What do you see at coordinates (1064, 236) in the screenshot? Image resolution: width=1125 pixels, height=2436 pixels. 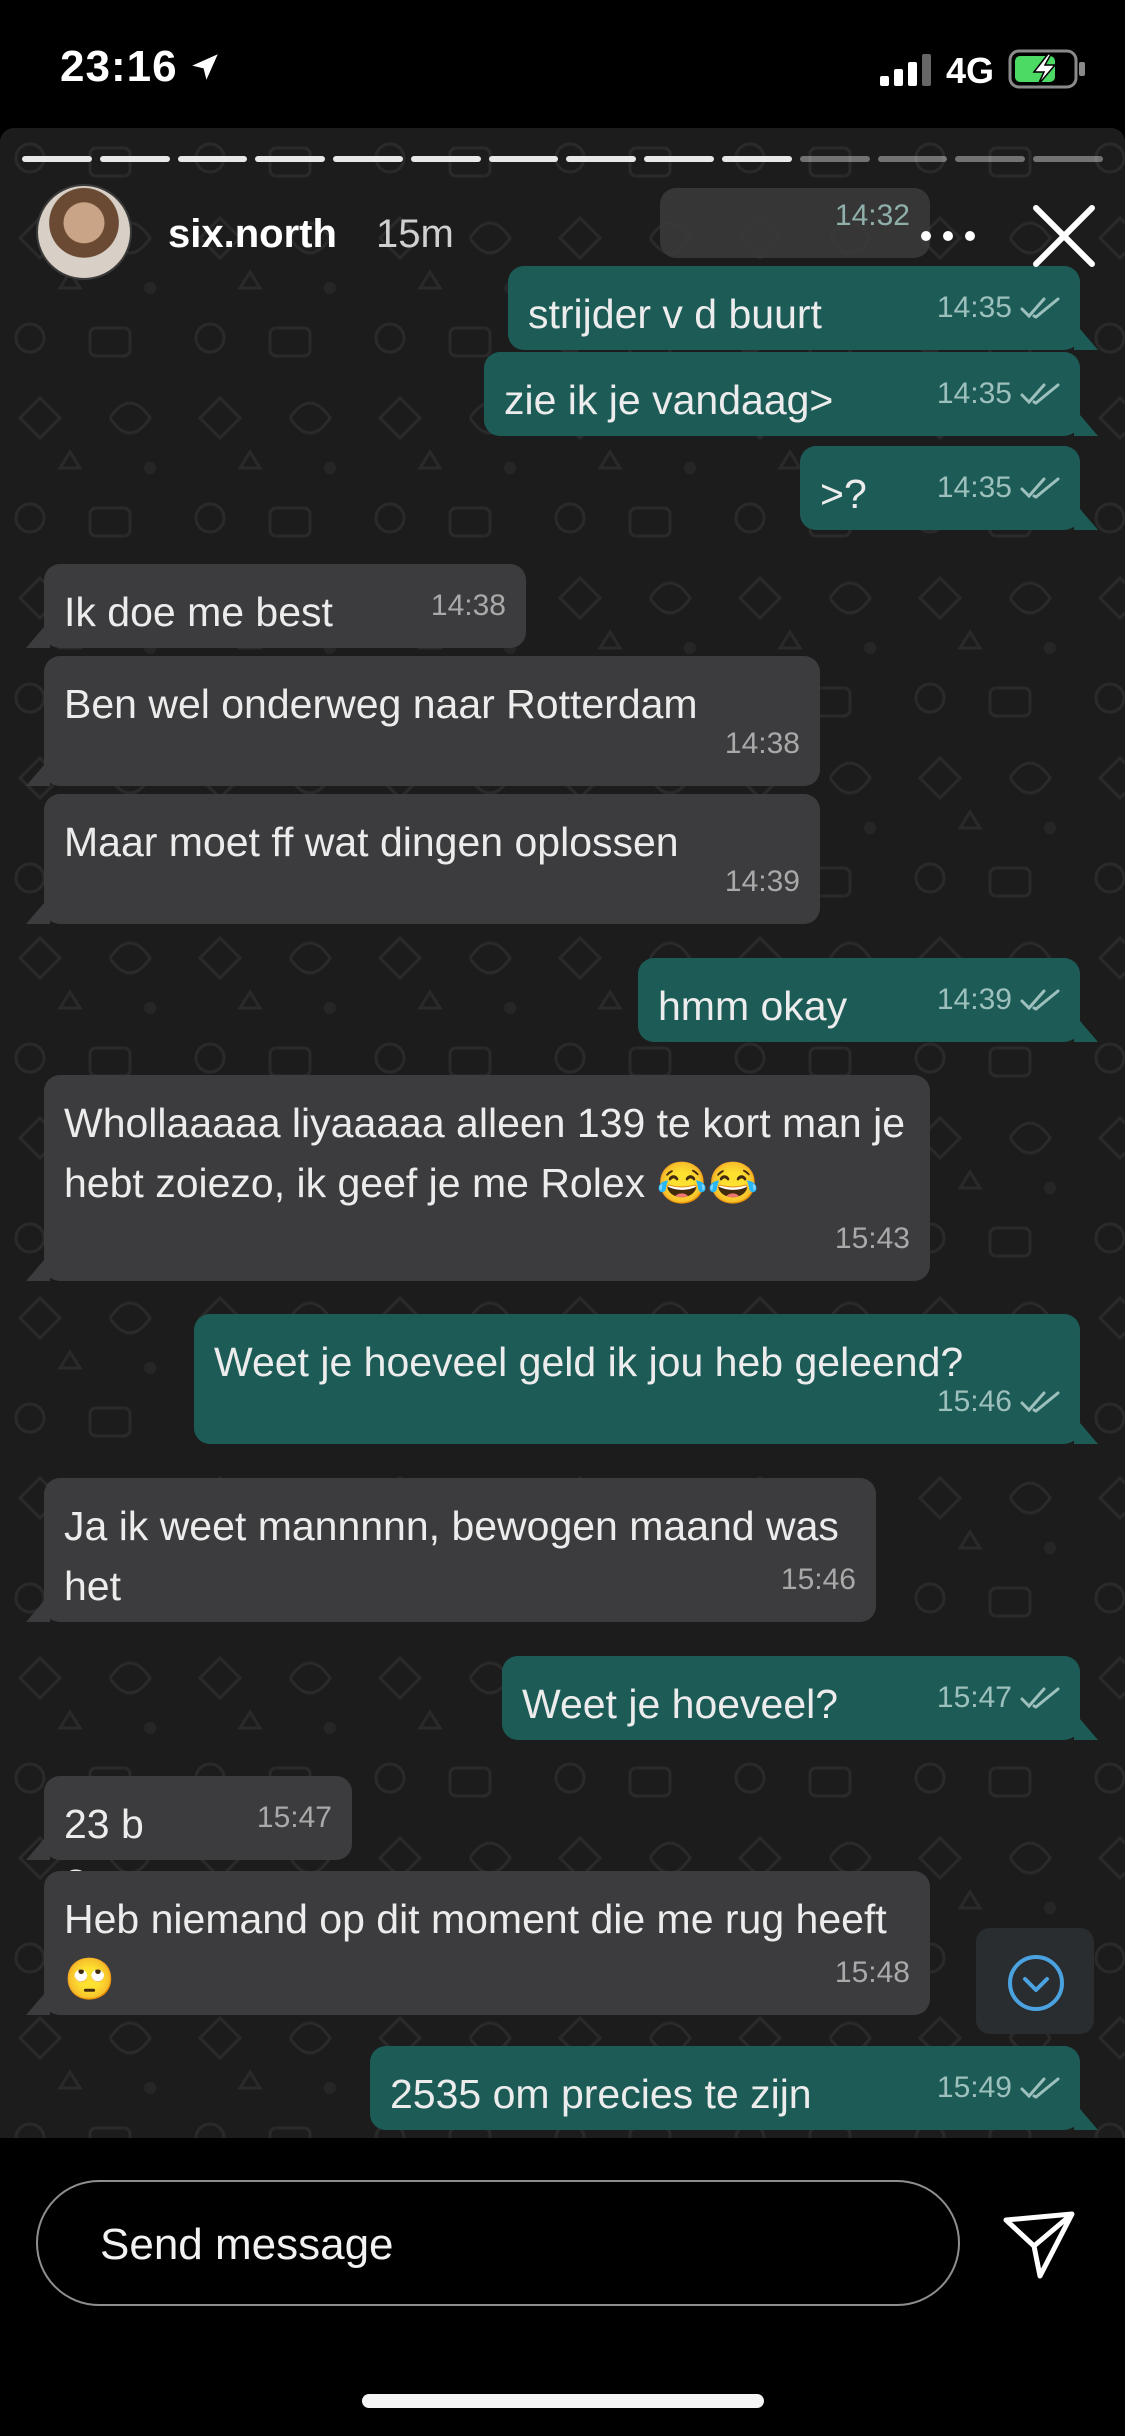 I see `close-icon` at bounding box center [1064, 236].